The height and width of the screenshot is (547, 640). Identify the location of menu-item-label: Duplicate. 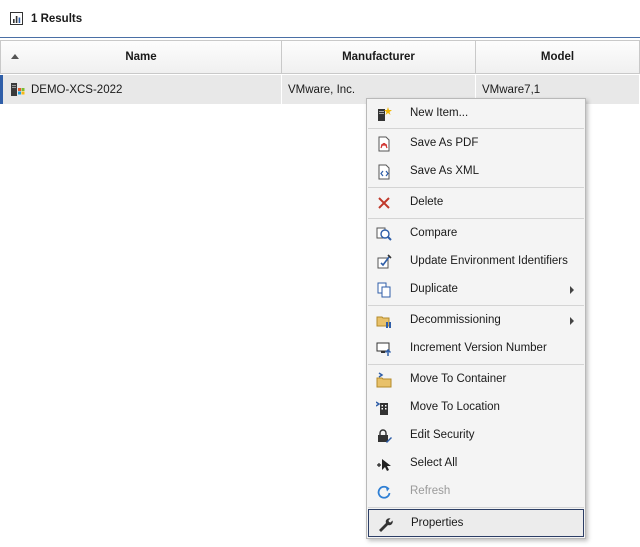
(434, 289).